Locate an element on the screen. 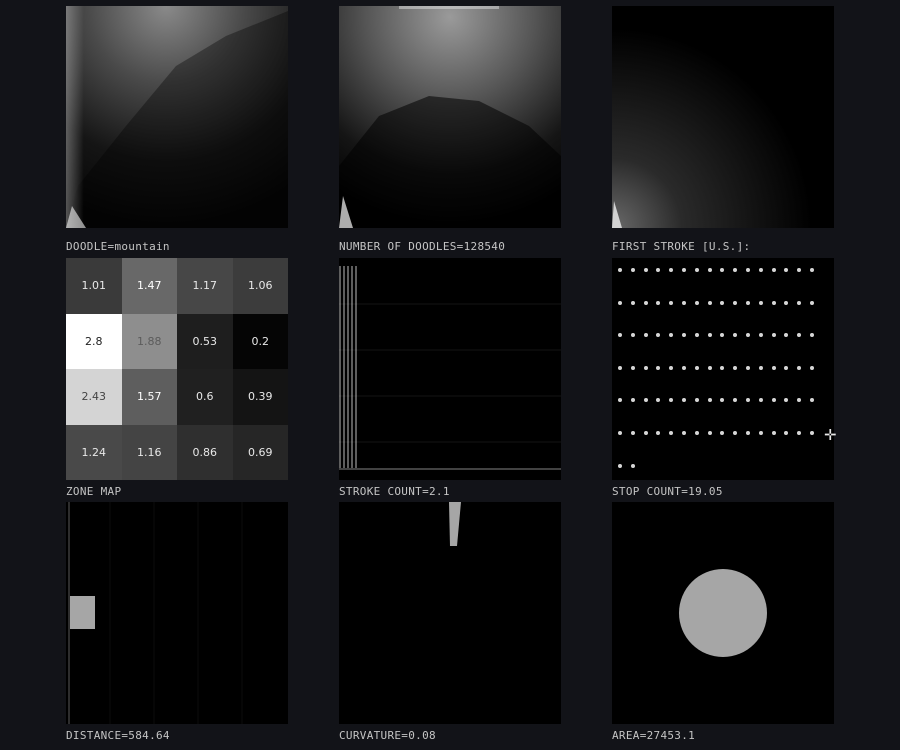  zone-map-cell: 1.24 is located at coordinates (94, 452).